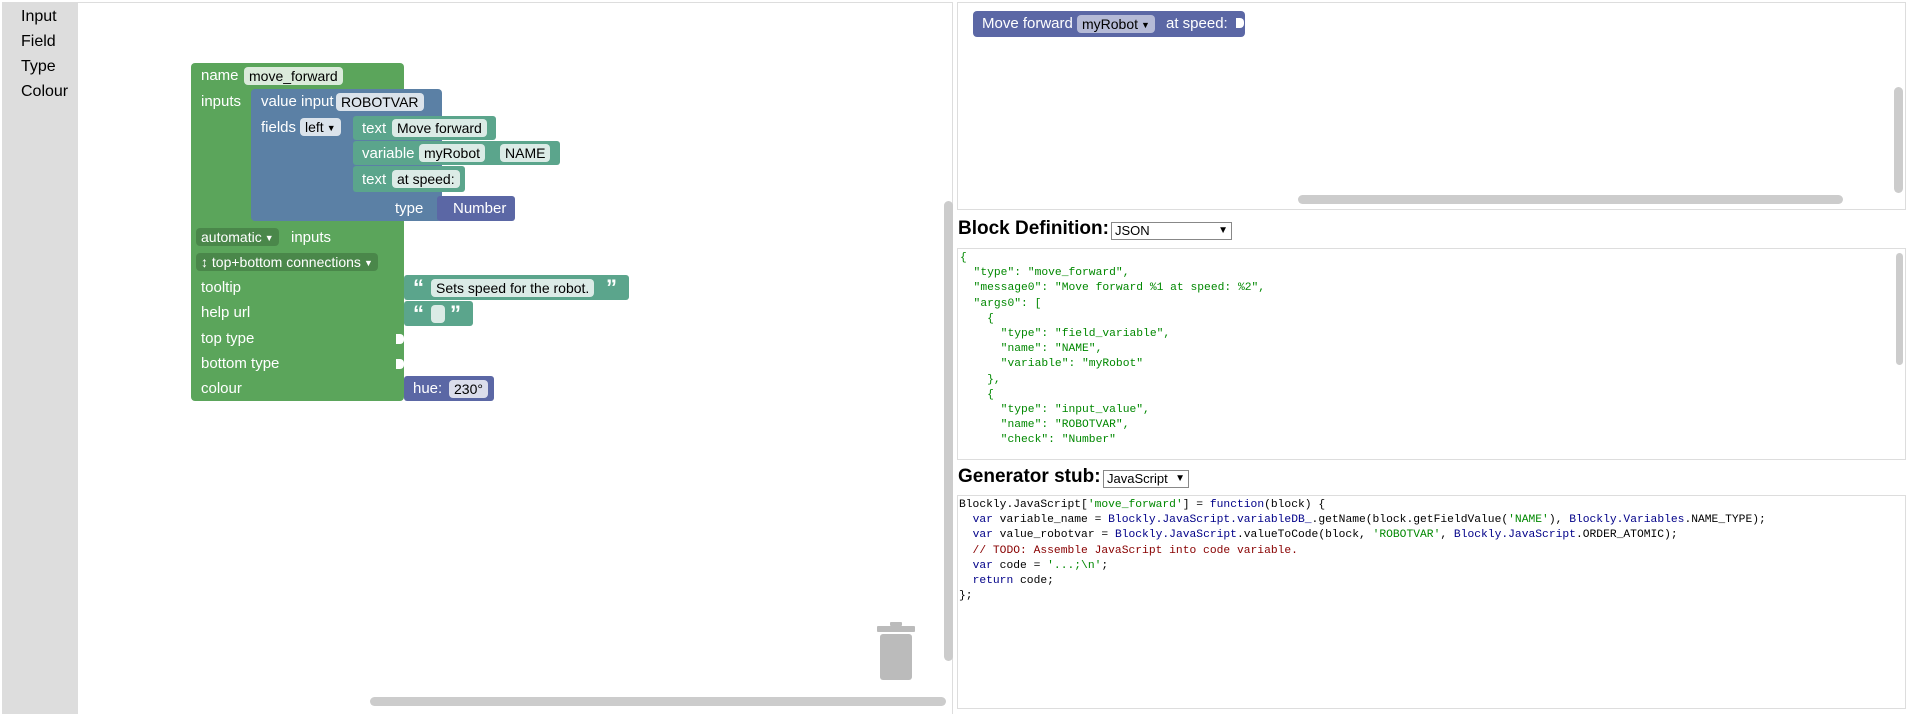  I want to click on workspace-horizontal-scrollbar, so click(658, 701).